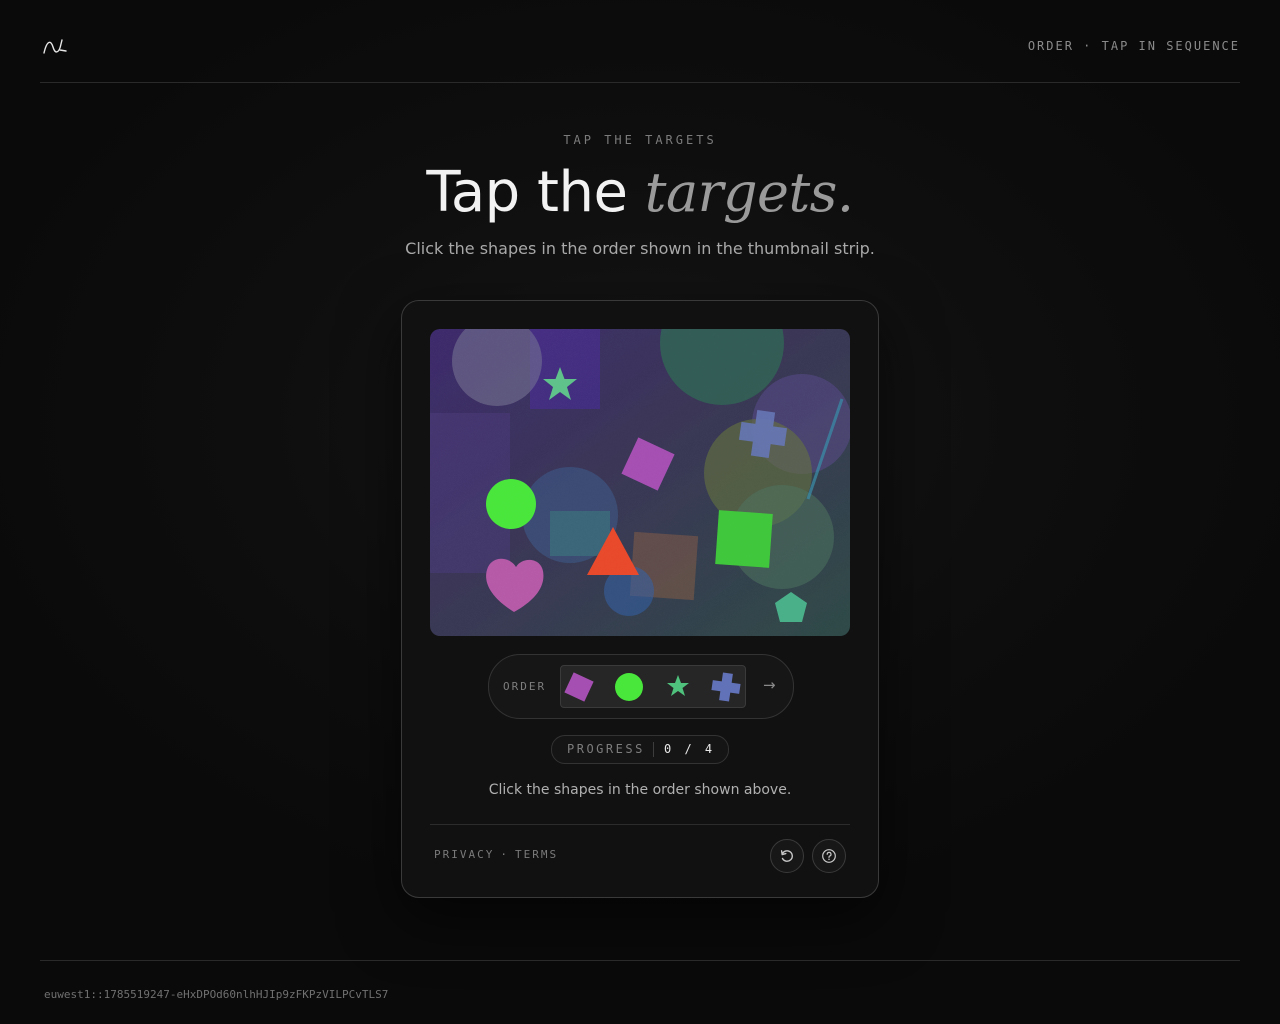 The image size is (1280, 1024). I want to click on help-button, so click(829, 856).